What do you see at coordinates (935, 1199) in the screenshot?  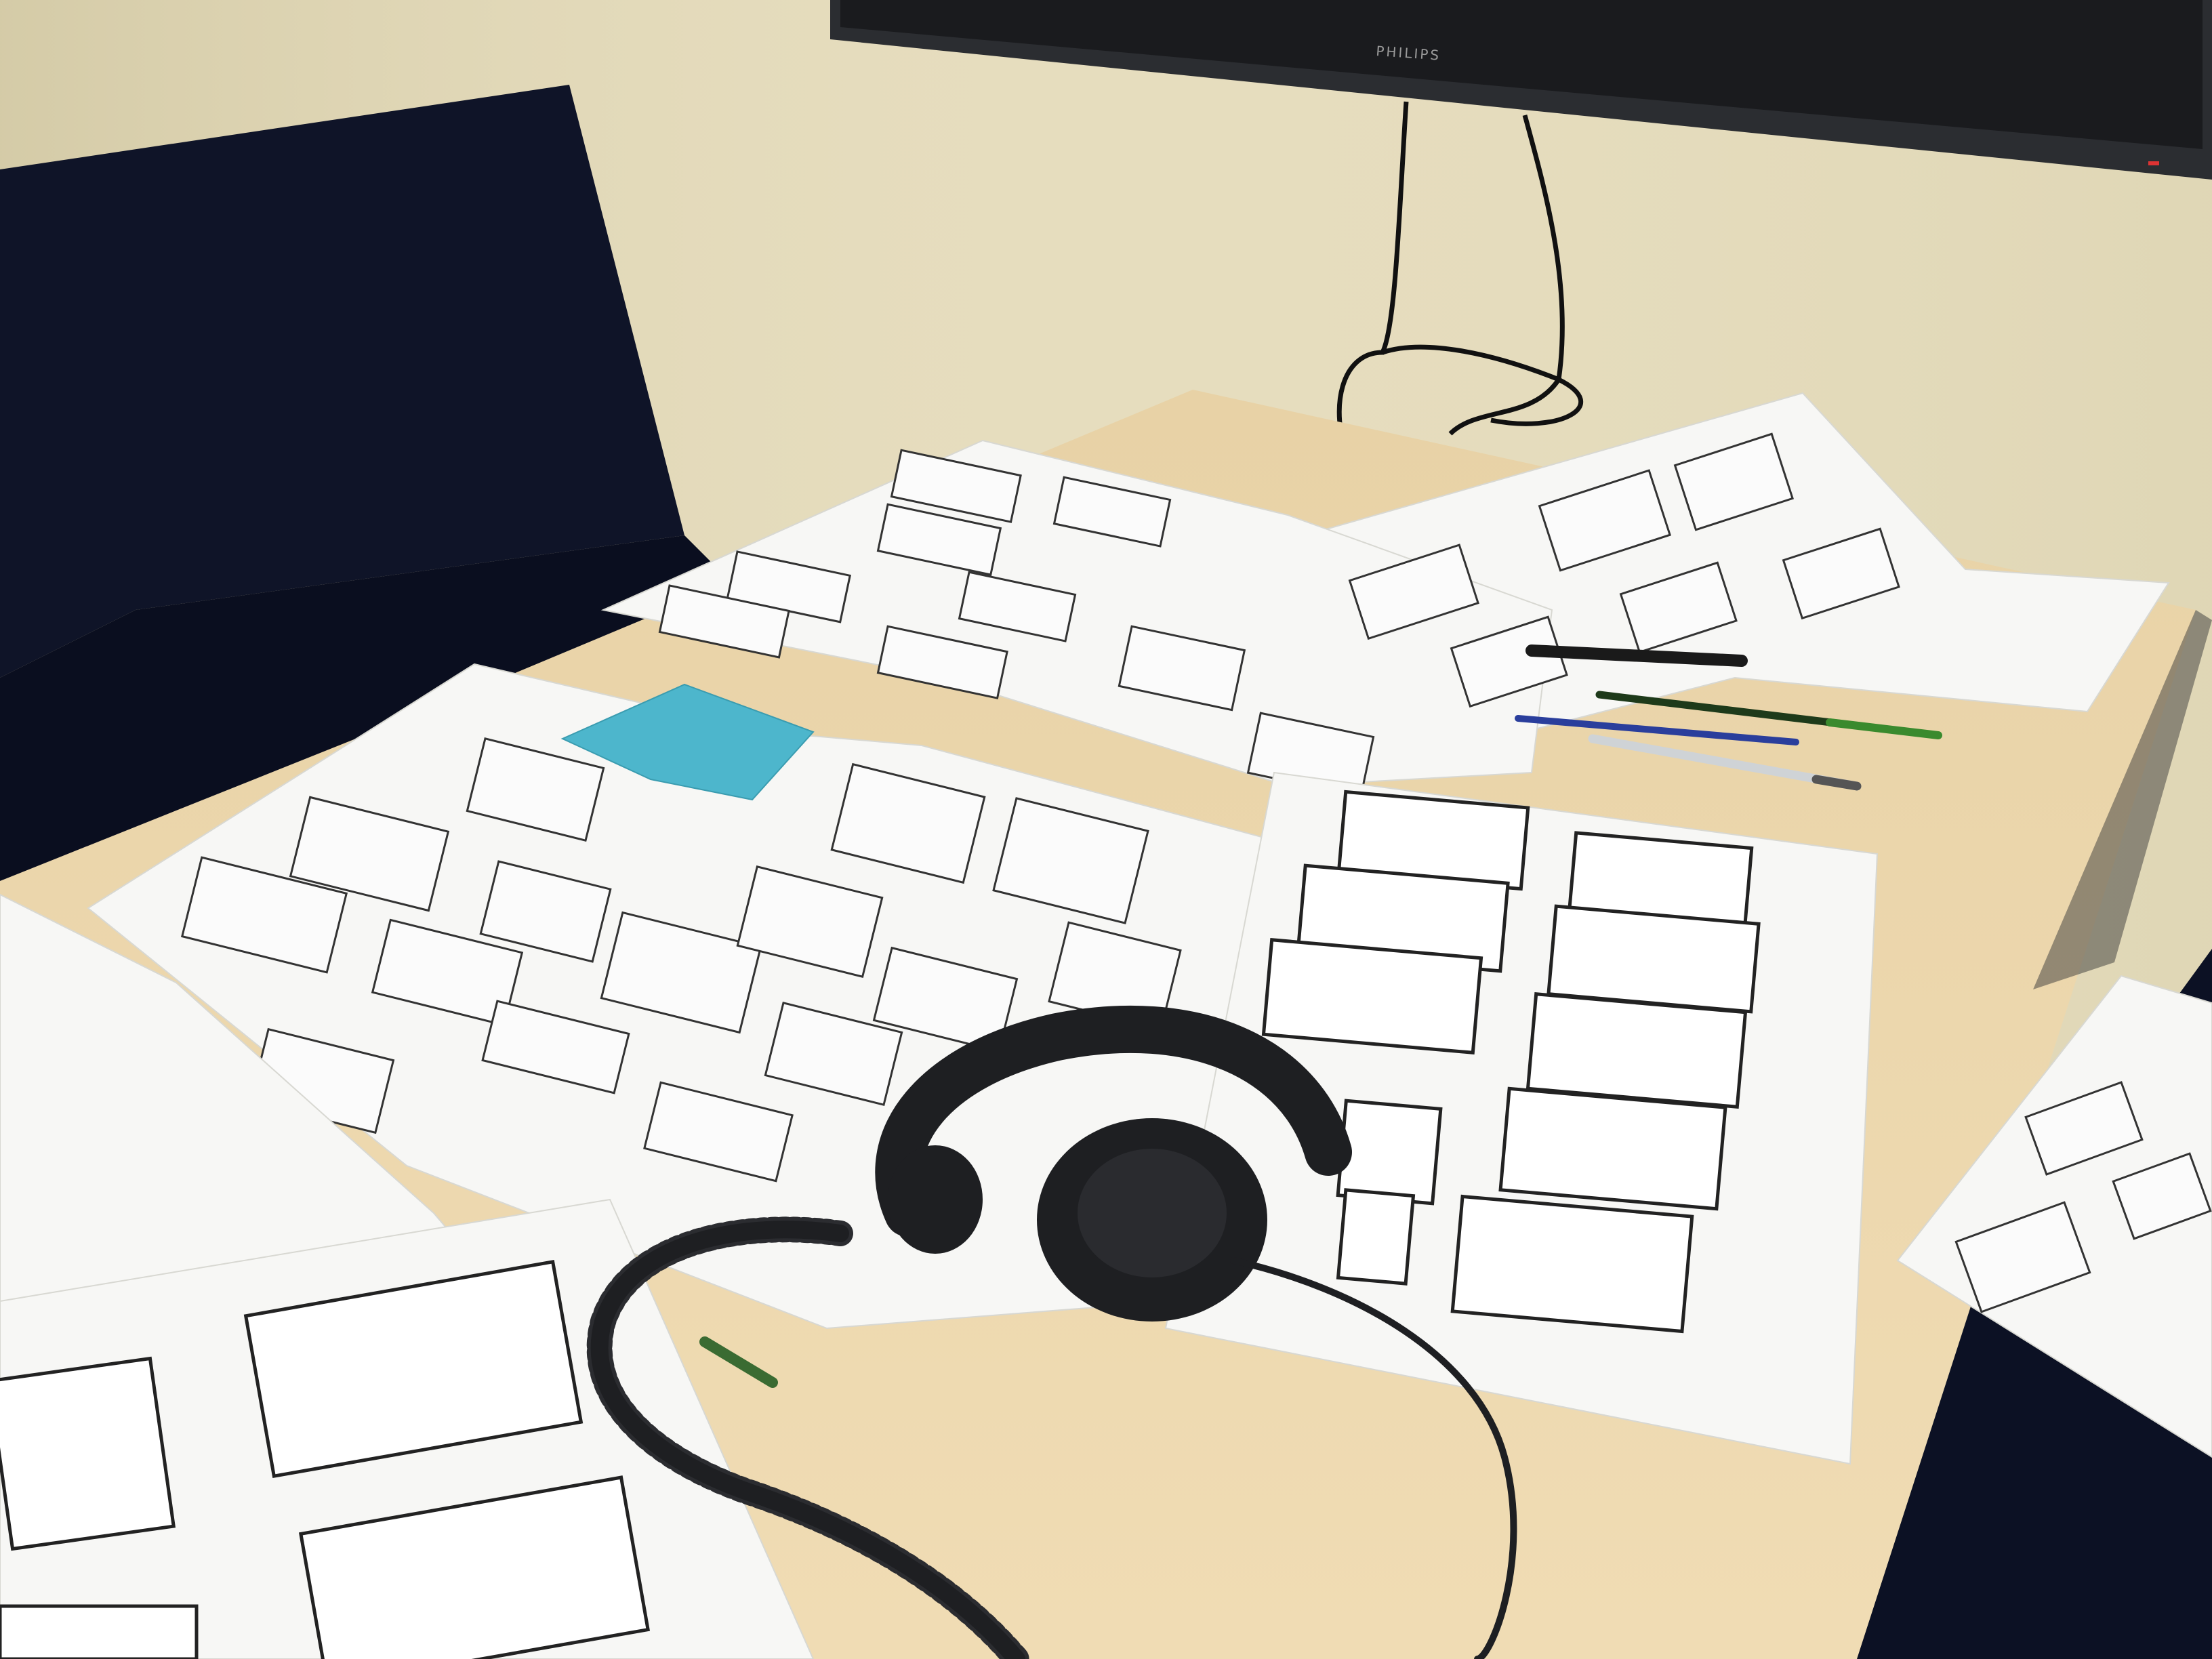 I see `headphone-left-cup` at bounding box center [935, 1199].